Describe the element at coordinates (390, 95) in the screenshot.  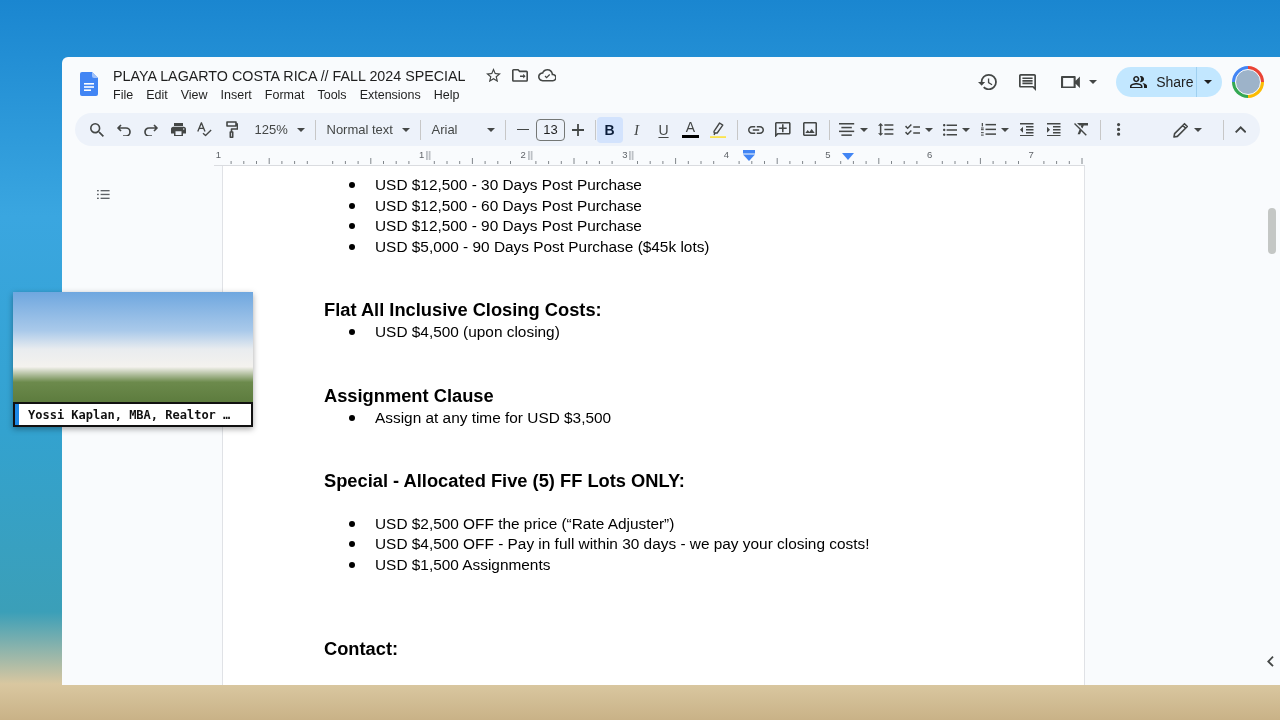
I see `menu-item: Extensions` at that location.